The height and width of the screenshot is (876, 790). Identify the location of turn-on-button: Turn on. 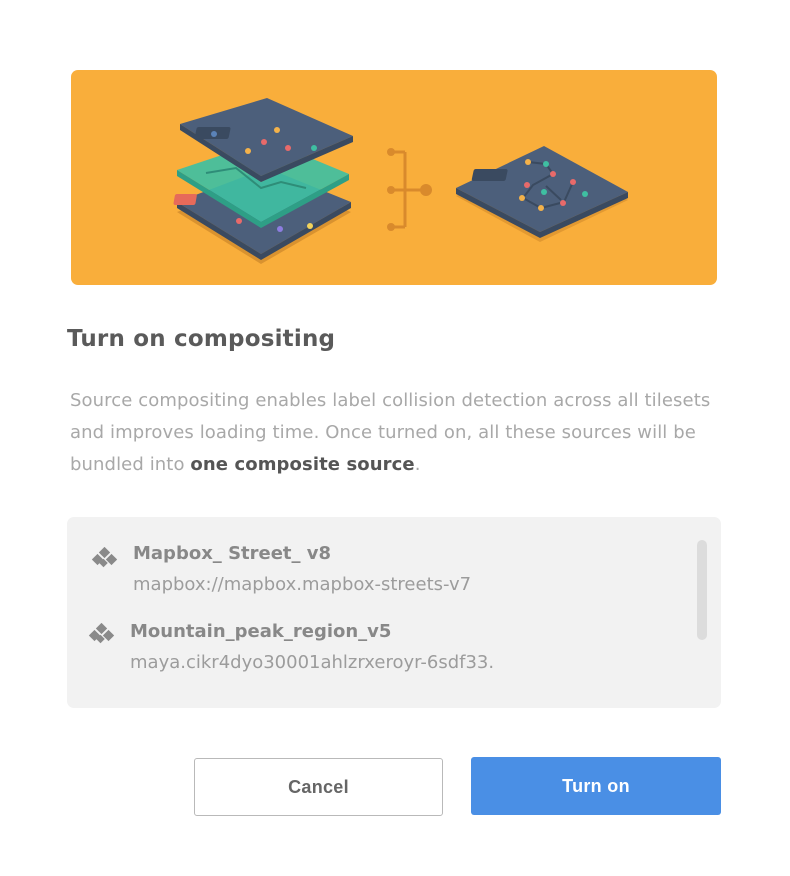
(596, 786).